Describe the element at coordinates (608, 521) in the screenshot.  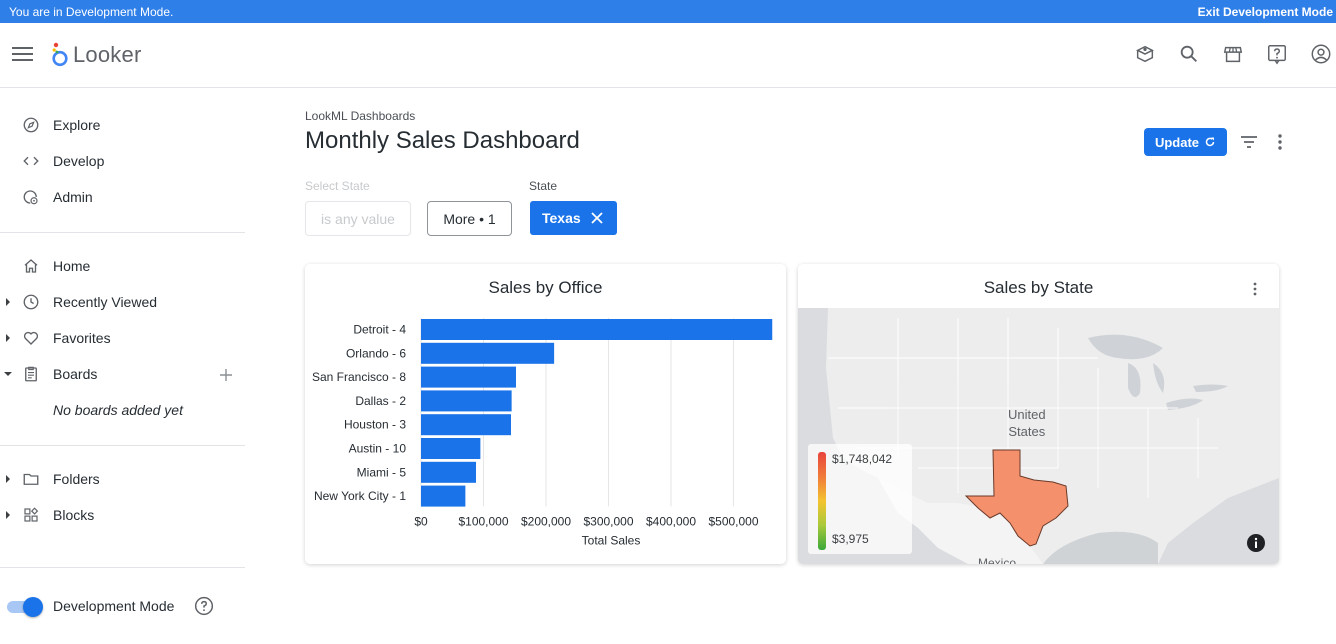
I see `x-tick-label: $300,000` at that location.